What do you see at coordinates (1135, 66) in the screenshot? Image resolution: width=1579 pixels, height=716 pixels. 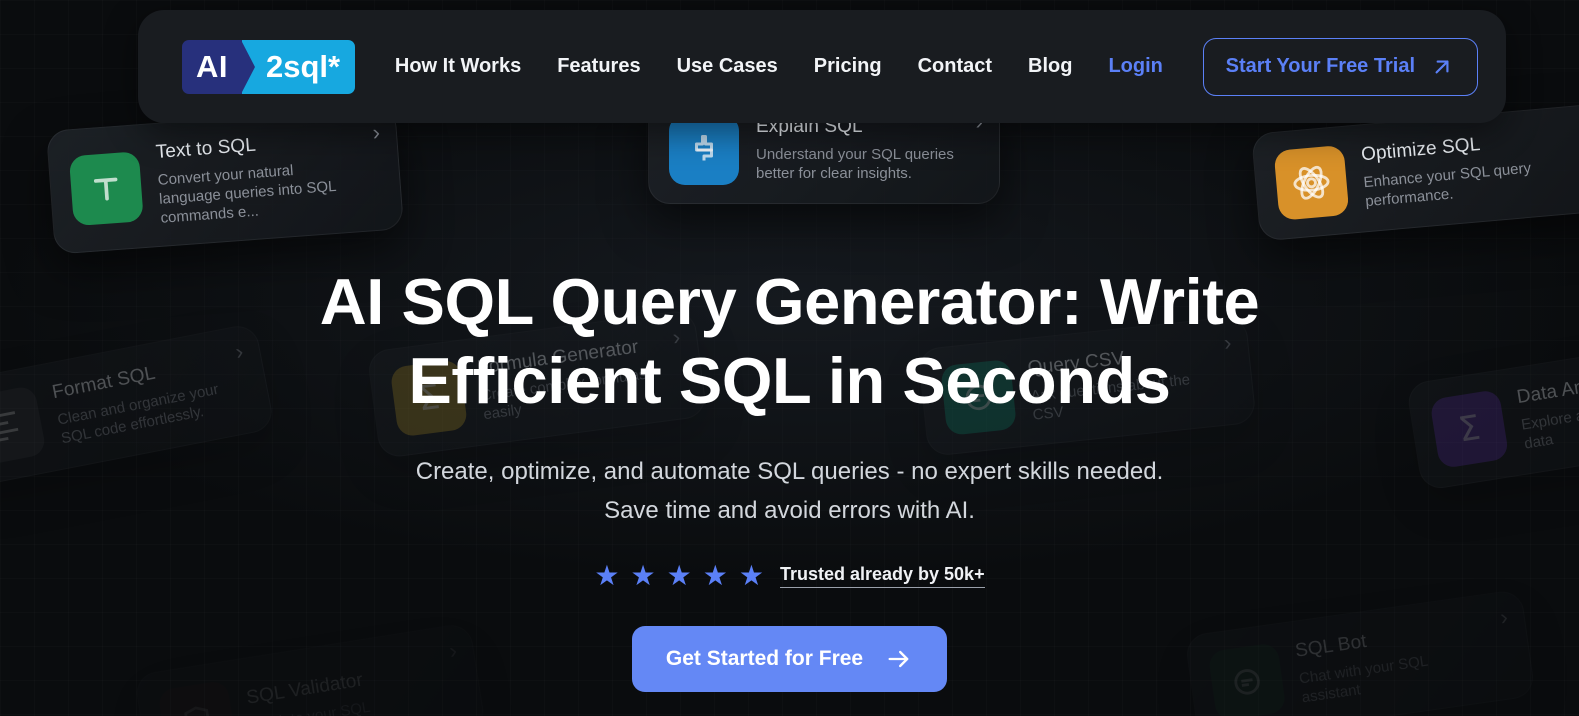 I see `nav-link-login: Login` at bounding box center [1135, 66].